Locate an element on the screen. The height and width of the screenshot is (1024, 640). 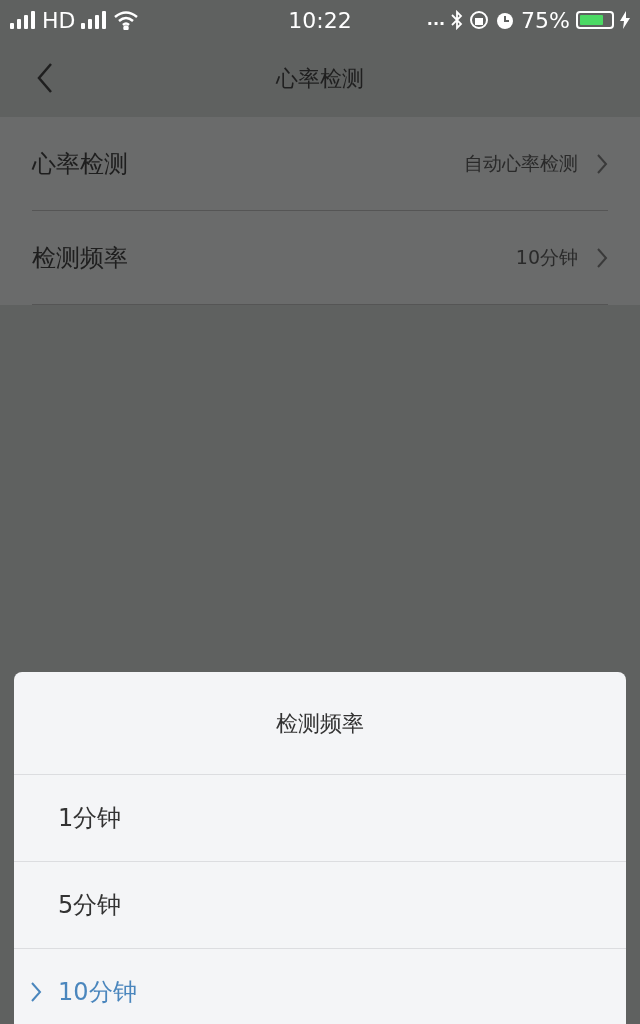
network-label: HD is located at coordinates (59, 20).